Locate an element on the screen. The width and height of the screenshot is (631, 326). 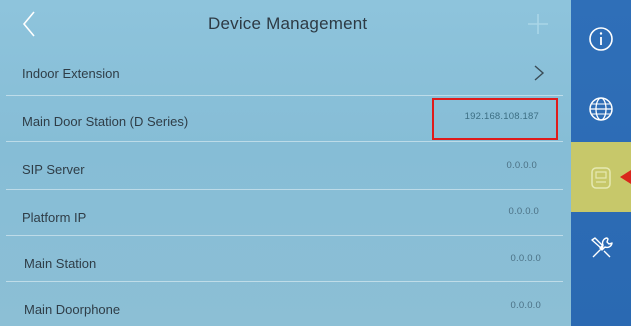
row-label: Main Doorphone is located at coordinates (72, 309).